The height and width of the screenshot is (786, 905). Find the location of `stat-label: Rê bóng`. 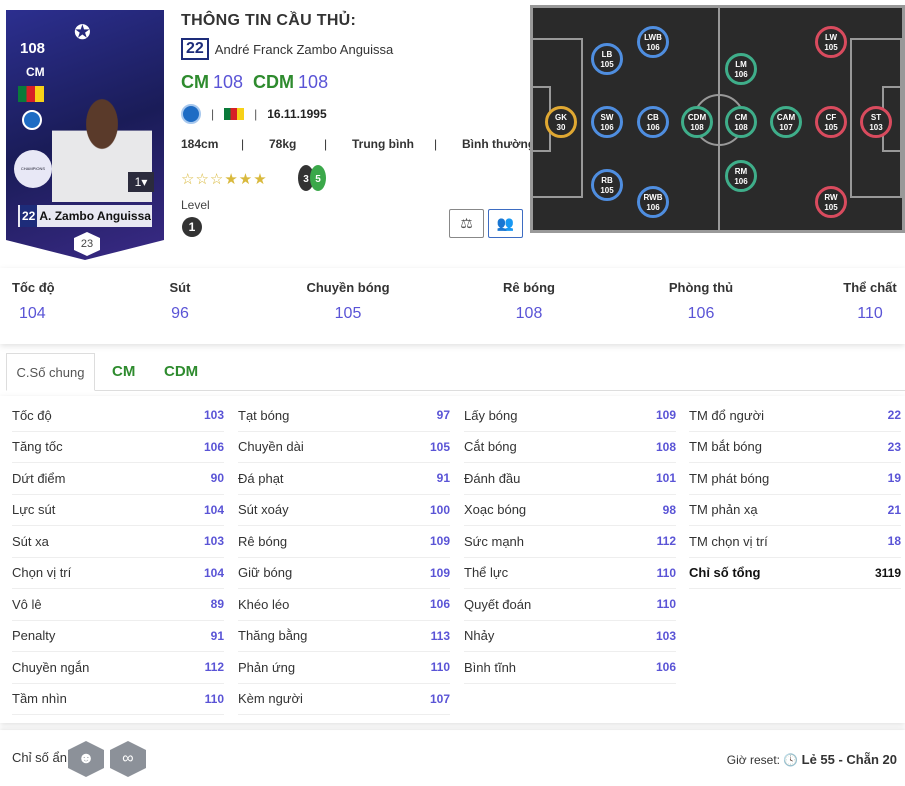

stat-label: Rê bóng is located at coordinates (263, 541).